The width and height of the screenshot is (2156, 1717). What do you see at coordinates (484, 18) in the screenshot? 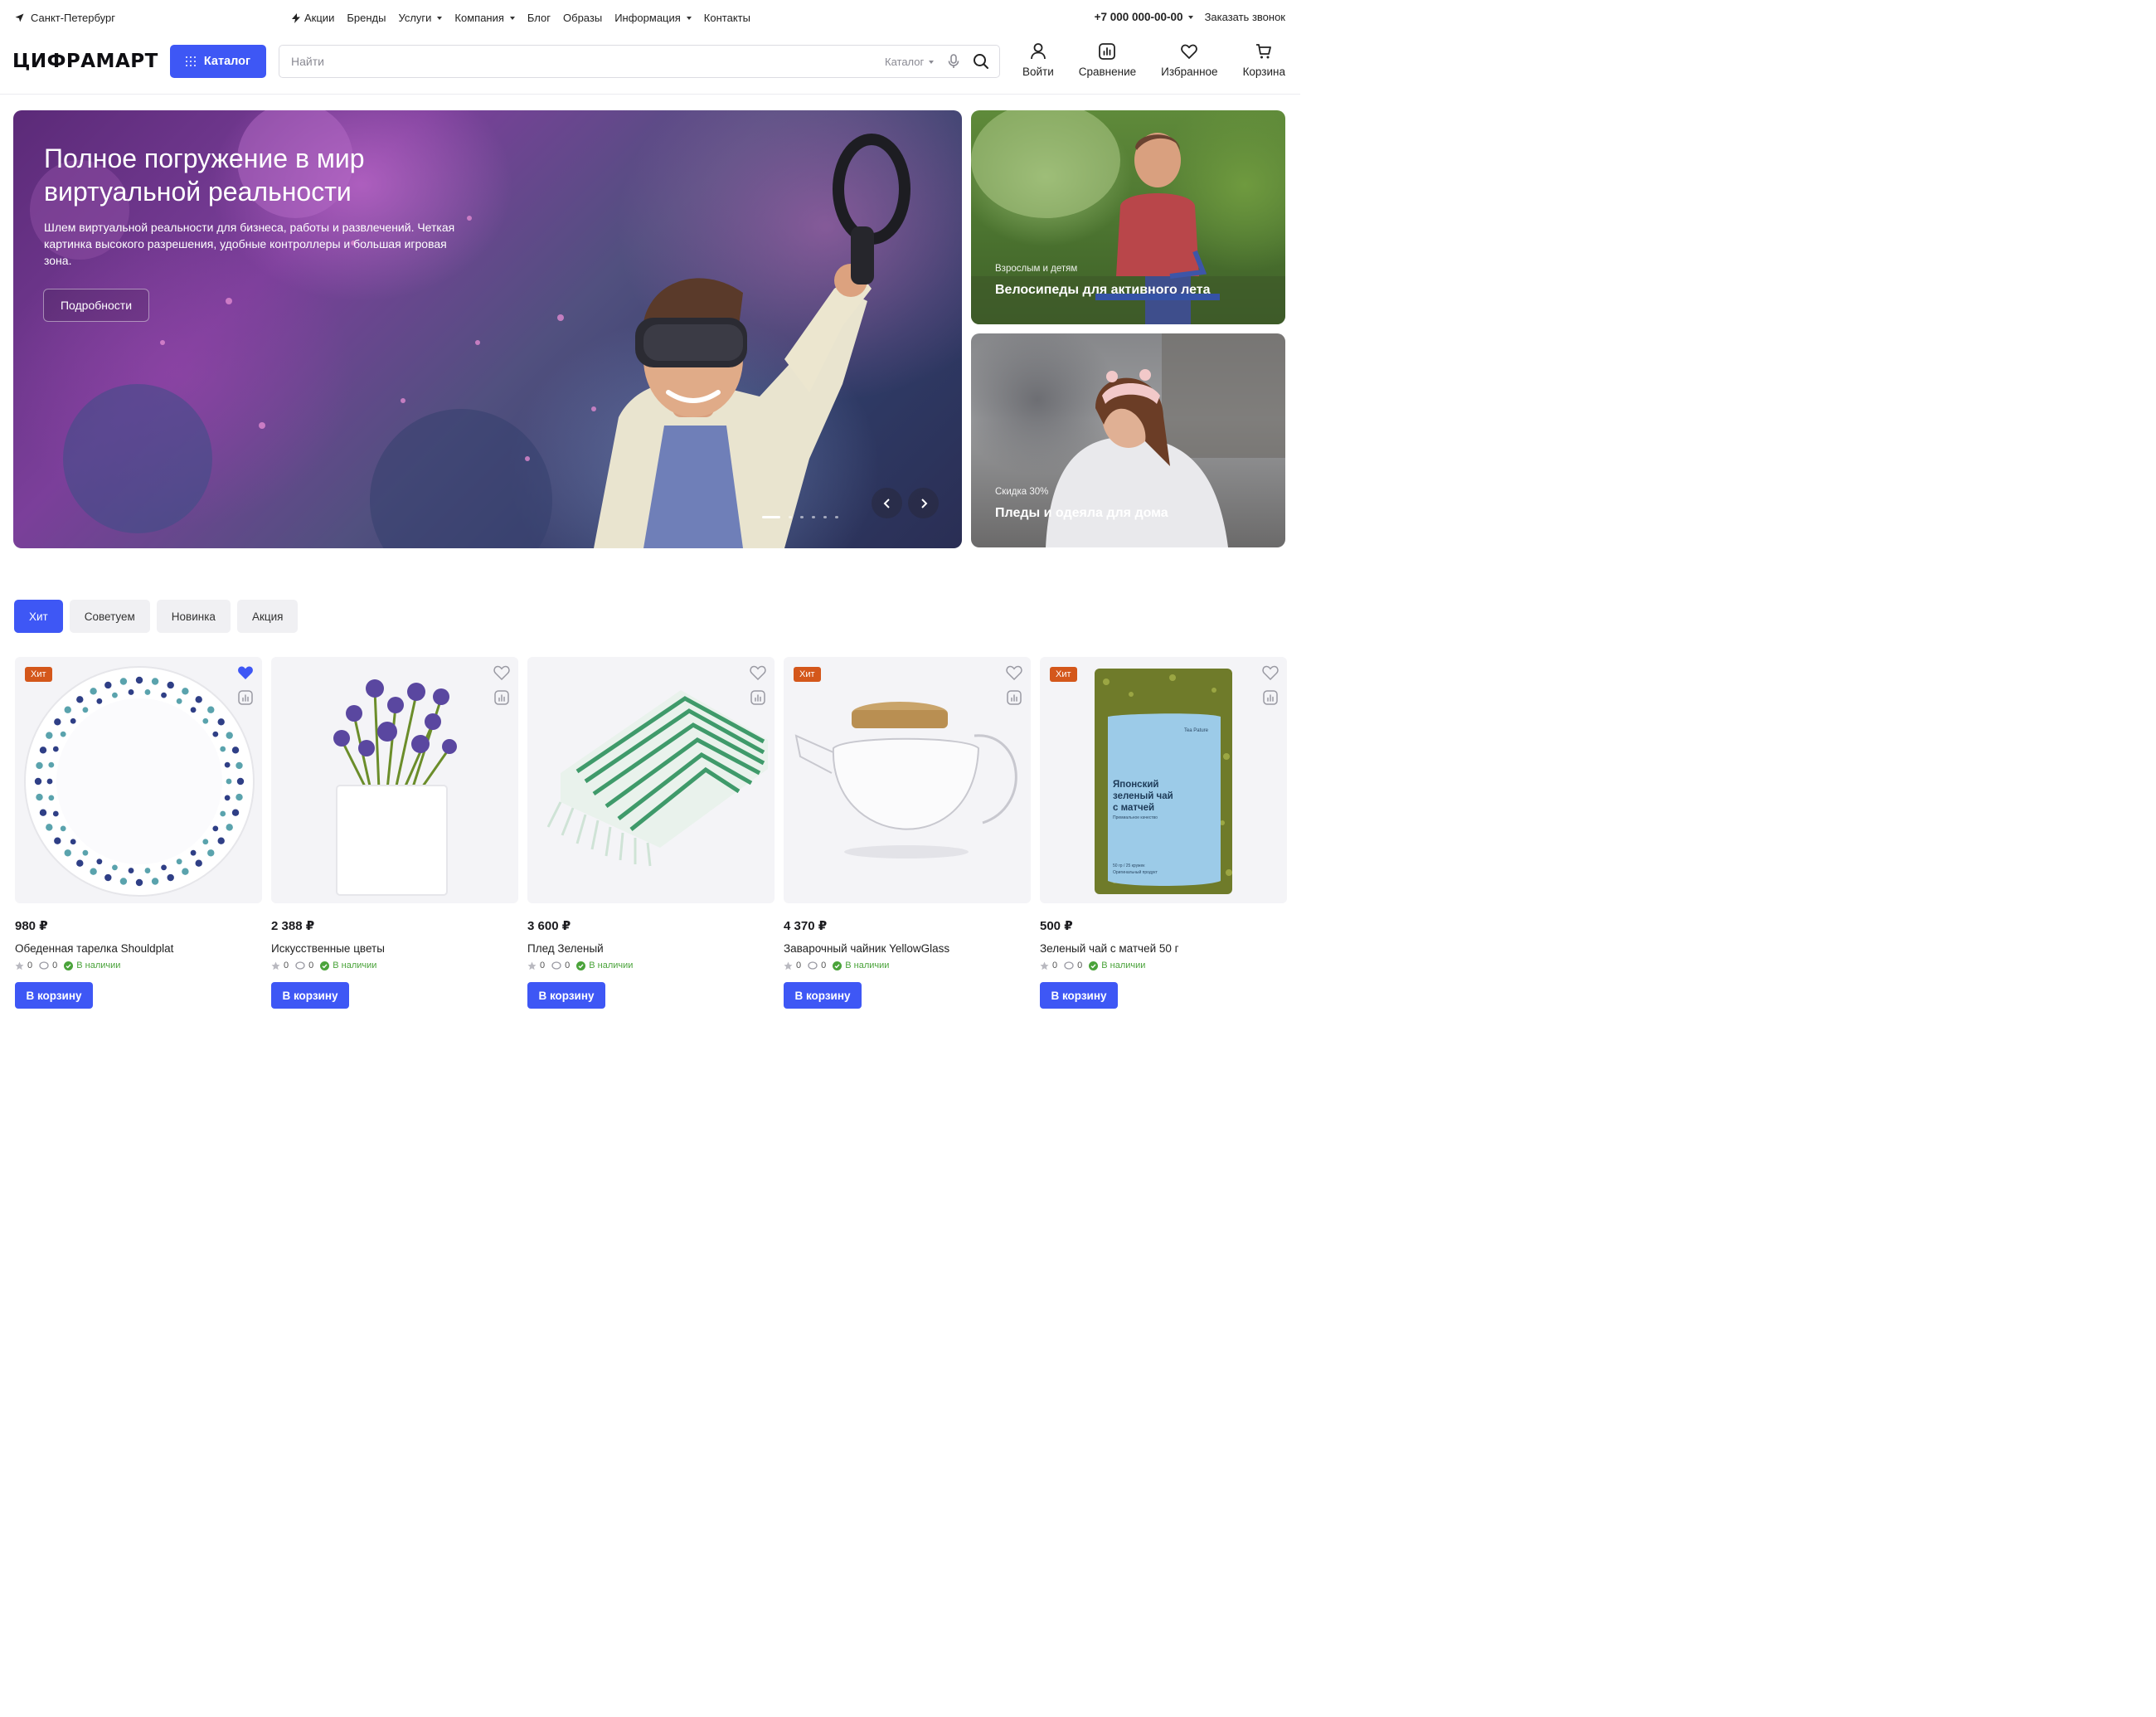
I see `nav-item-company: Компания` at bounding box center [484, 18].